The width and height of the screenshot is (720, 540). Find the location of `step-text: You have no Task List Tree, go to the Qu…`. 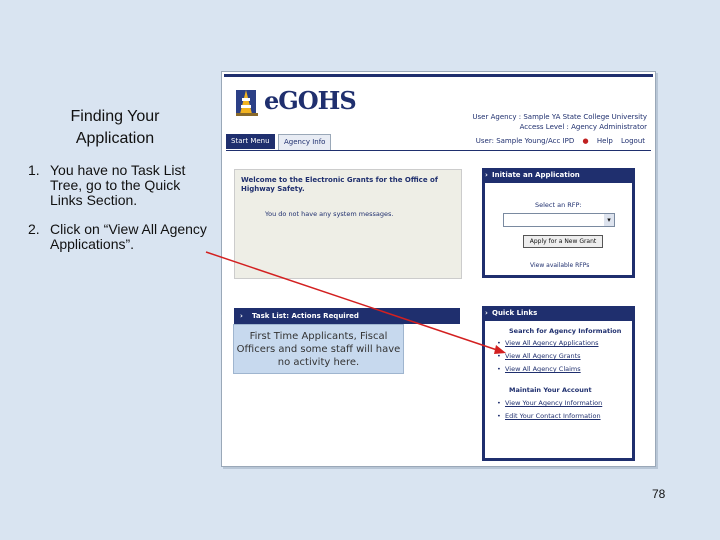

step-text: You have no Task List Tree, go to the Qu… is located at coordinates (118, 185).